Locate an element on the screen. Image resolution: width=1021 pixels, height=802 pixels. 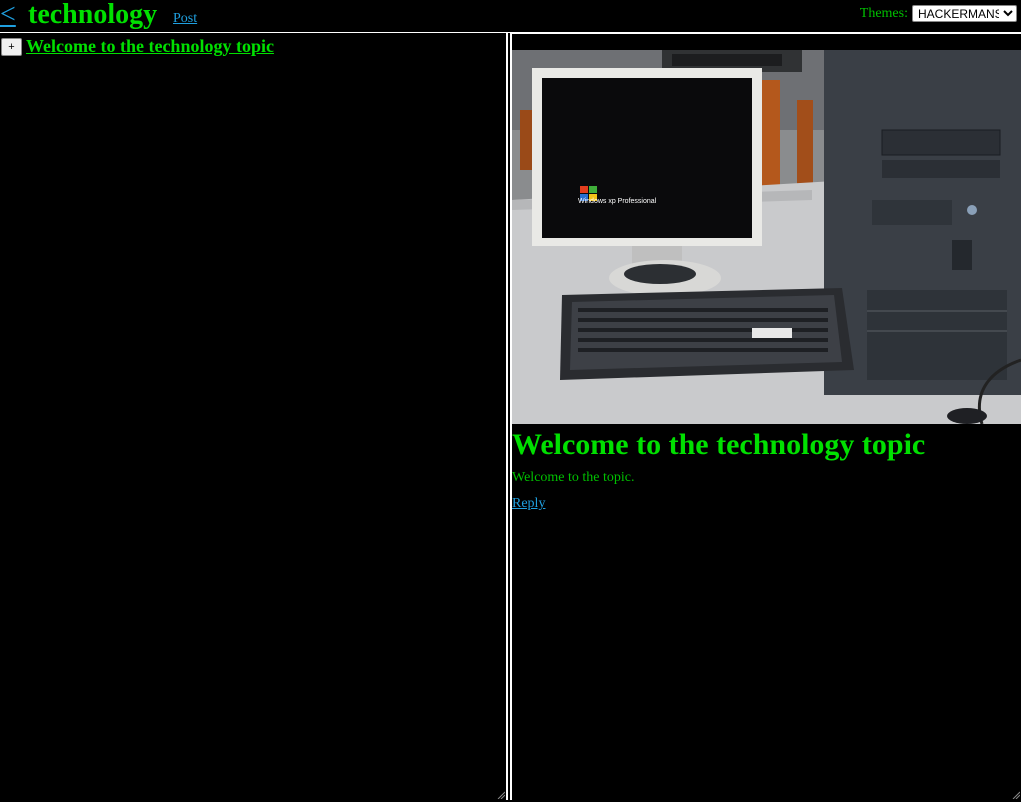
reply-link: Reply is located at coordinates (528, 504).